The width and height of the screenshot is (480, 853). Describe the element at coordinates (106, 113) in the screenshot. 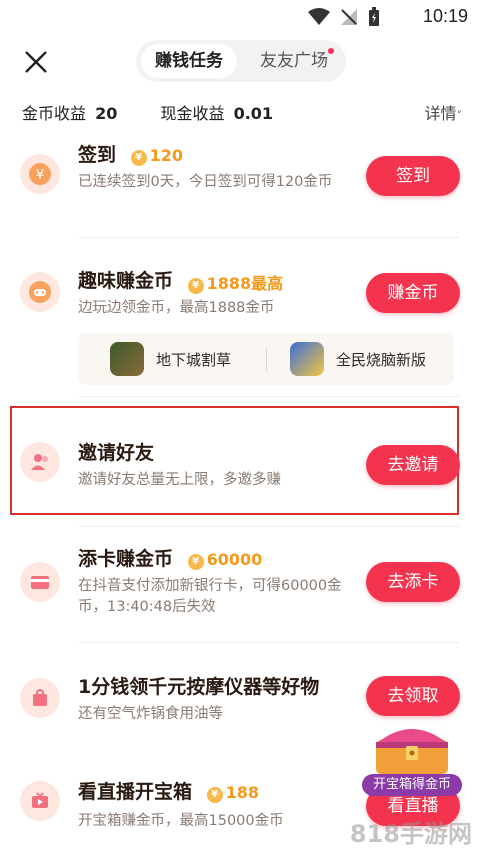

I see `coin-earnings-value: 20` at that location.